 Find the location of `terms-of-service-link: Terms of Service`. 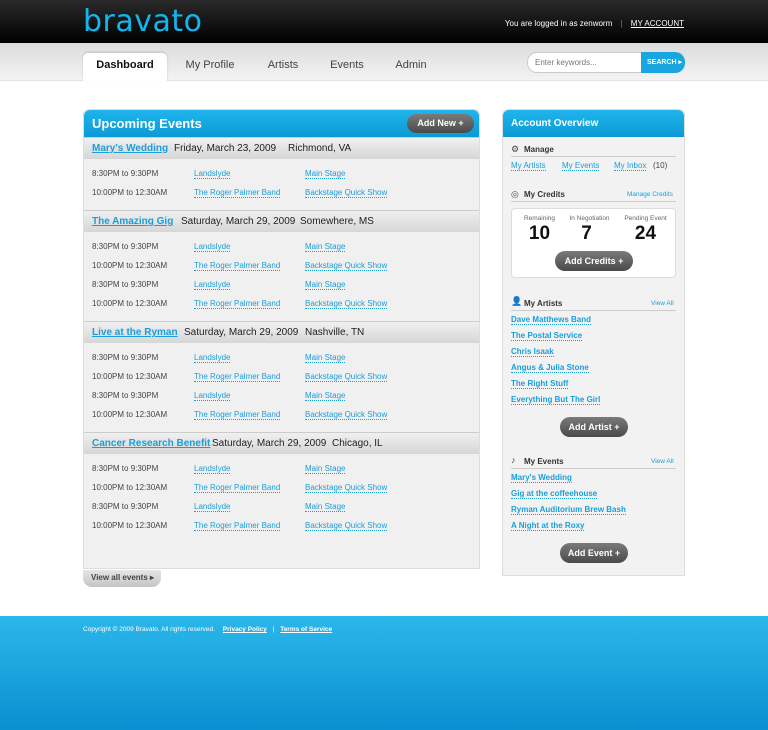

terms-of-service-link: Terms of Service is located at coordinates (306, 629).